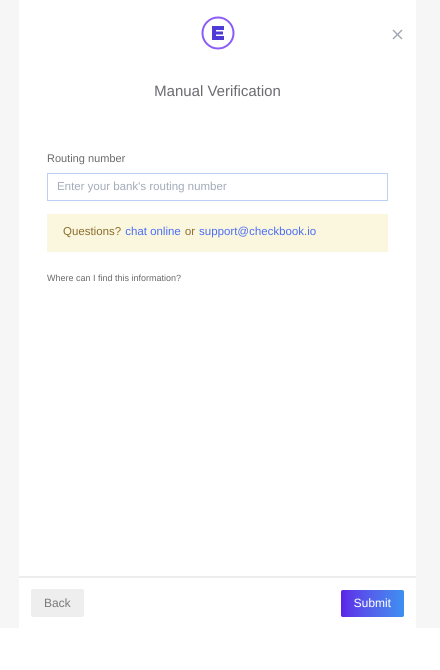 The image size is (440, 670). I want to click on chat-link: chat online, so click(153, 233).